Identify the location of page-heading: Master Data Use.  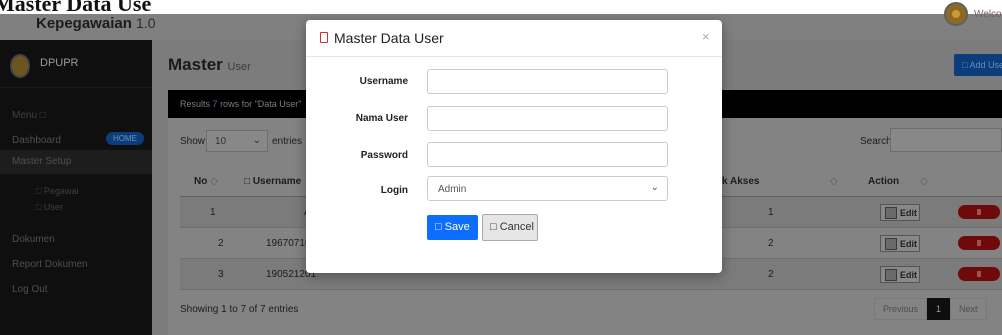
(501, 7).